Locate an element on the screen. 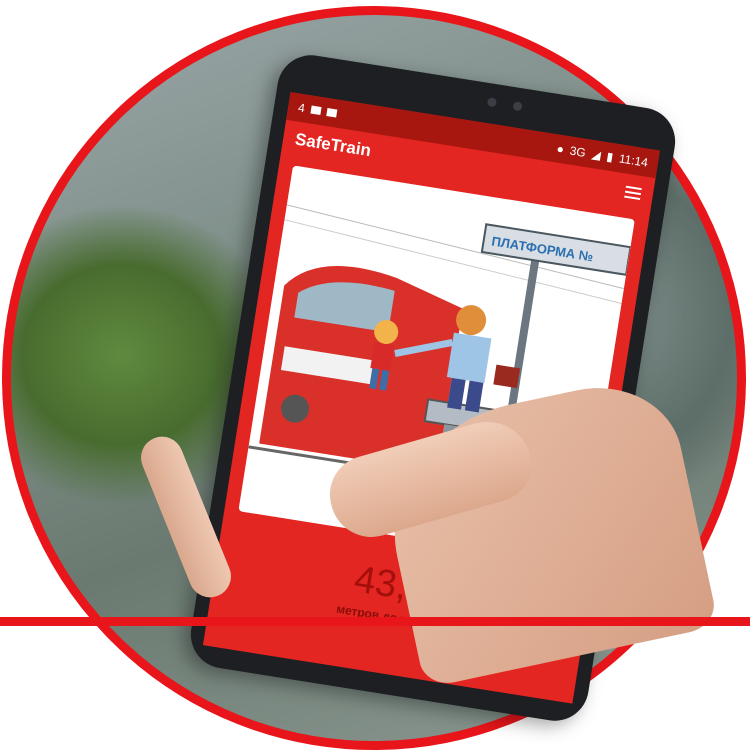  briefcase is located at coordinates (507, 376).